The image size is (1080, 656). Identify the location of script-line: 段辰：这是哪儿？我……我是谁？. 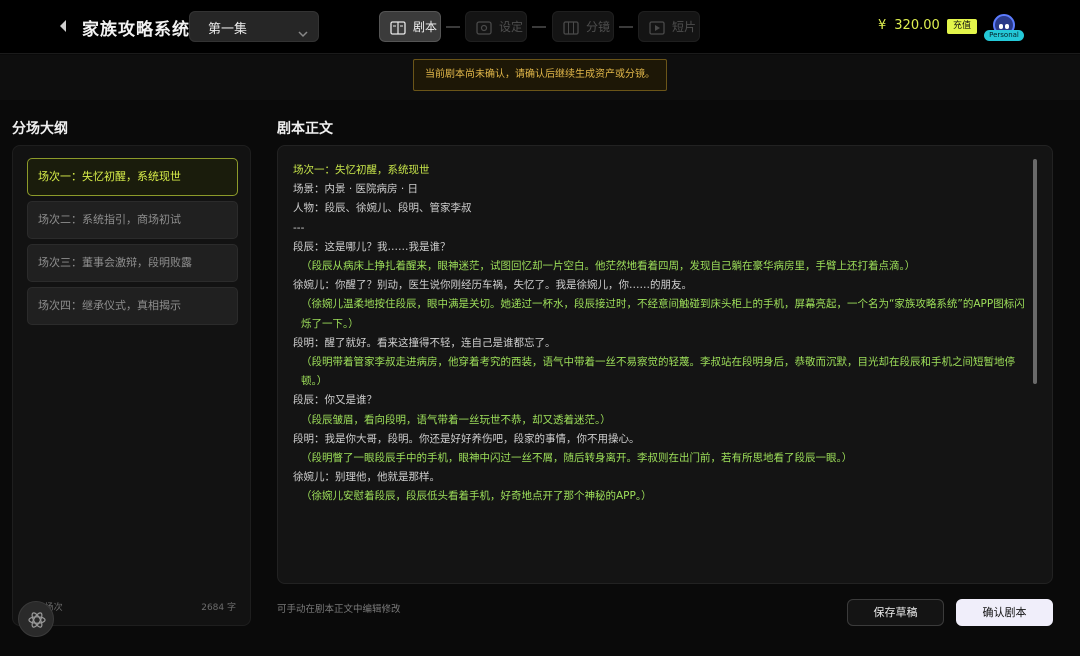
(372, 246).